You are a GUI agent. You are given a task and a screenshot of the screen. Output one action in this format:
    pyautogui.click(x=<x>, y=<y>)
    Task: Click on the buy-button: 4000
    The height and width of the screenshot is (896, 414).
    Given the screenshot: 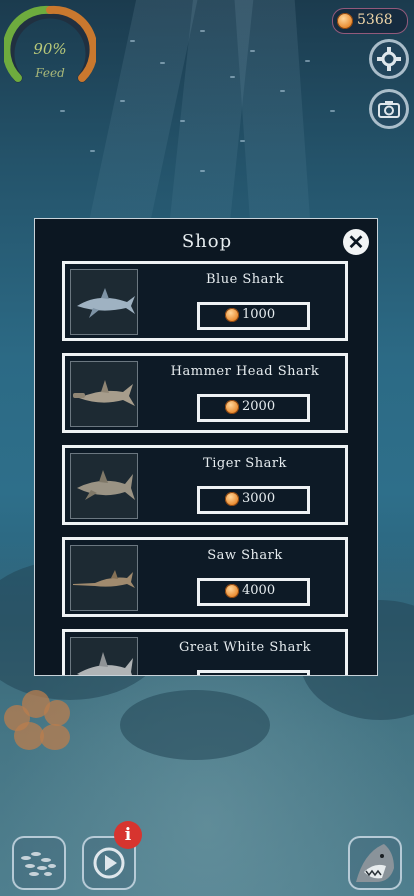 What is the action you would take?
    pyautogui.click(x=253, y=592)
    